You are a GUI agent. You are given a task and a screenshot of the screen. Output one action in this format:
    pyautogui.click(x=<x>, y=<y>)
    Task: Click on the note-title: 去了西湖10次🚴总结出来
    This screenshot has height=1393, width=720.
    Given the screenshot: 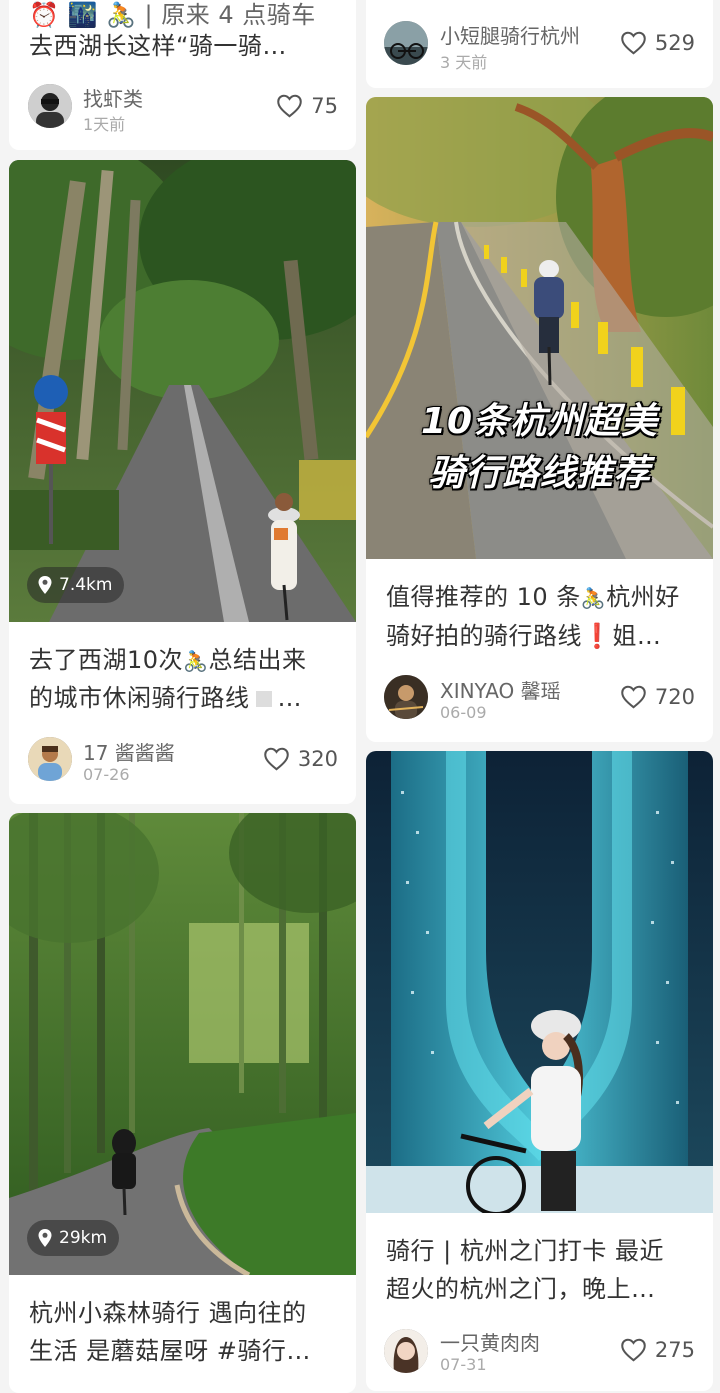 What is the action you would take?
    pyautogui.click(x=184, y=661)
    